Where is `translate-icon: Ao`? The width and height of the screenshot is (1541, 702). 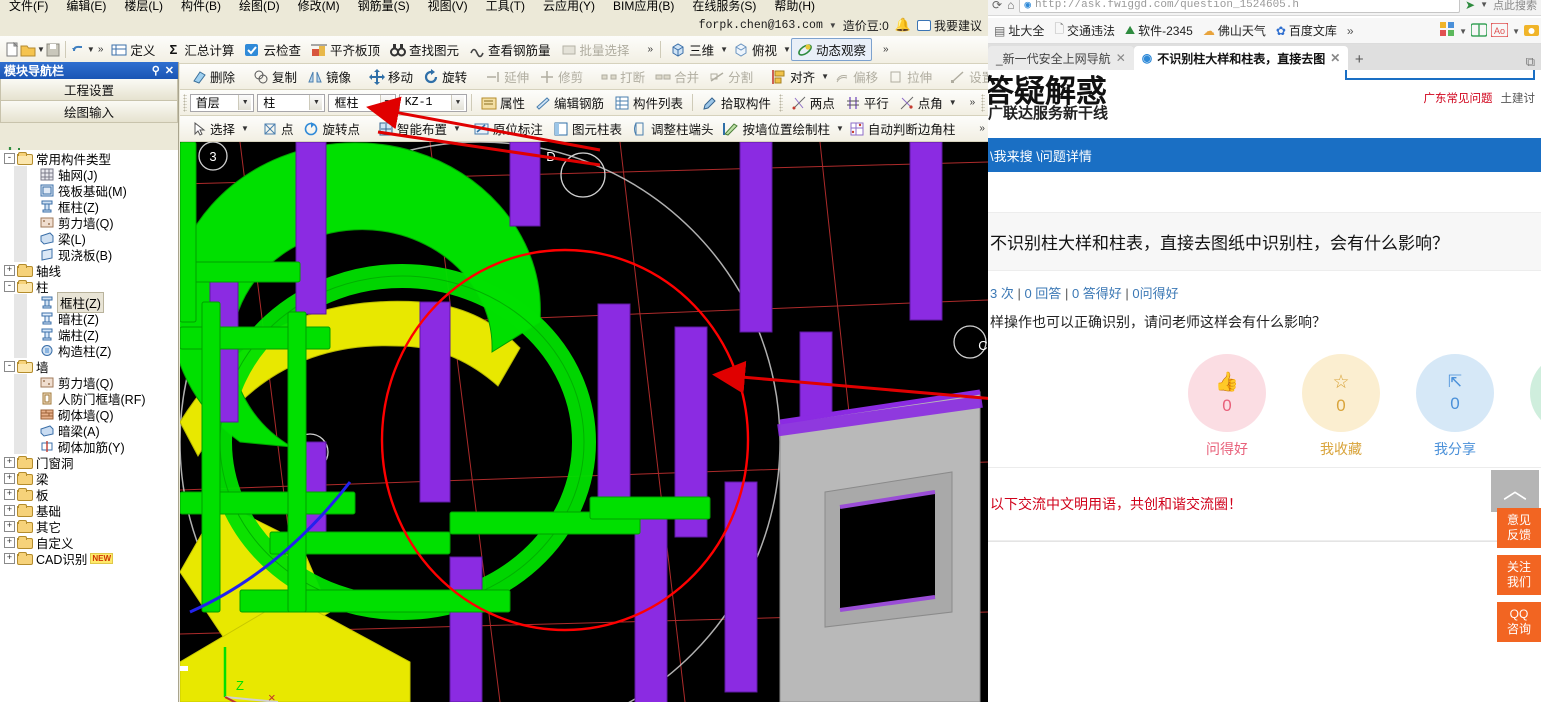 translate-icon: Ao is located at coordinates (1499, 30).